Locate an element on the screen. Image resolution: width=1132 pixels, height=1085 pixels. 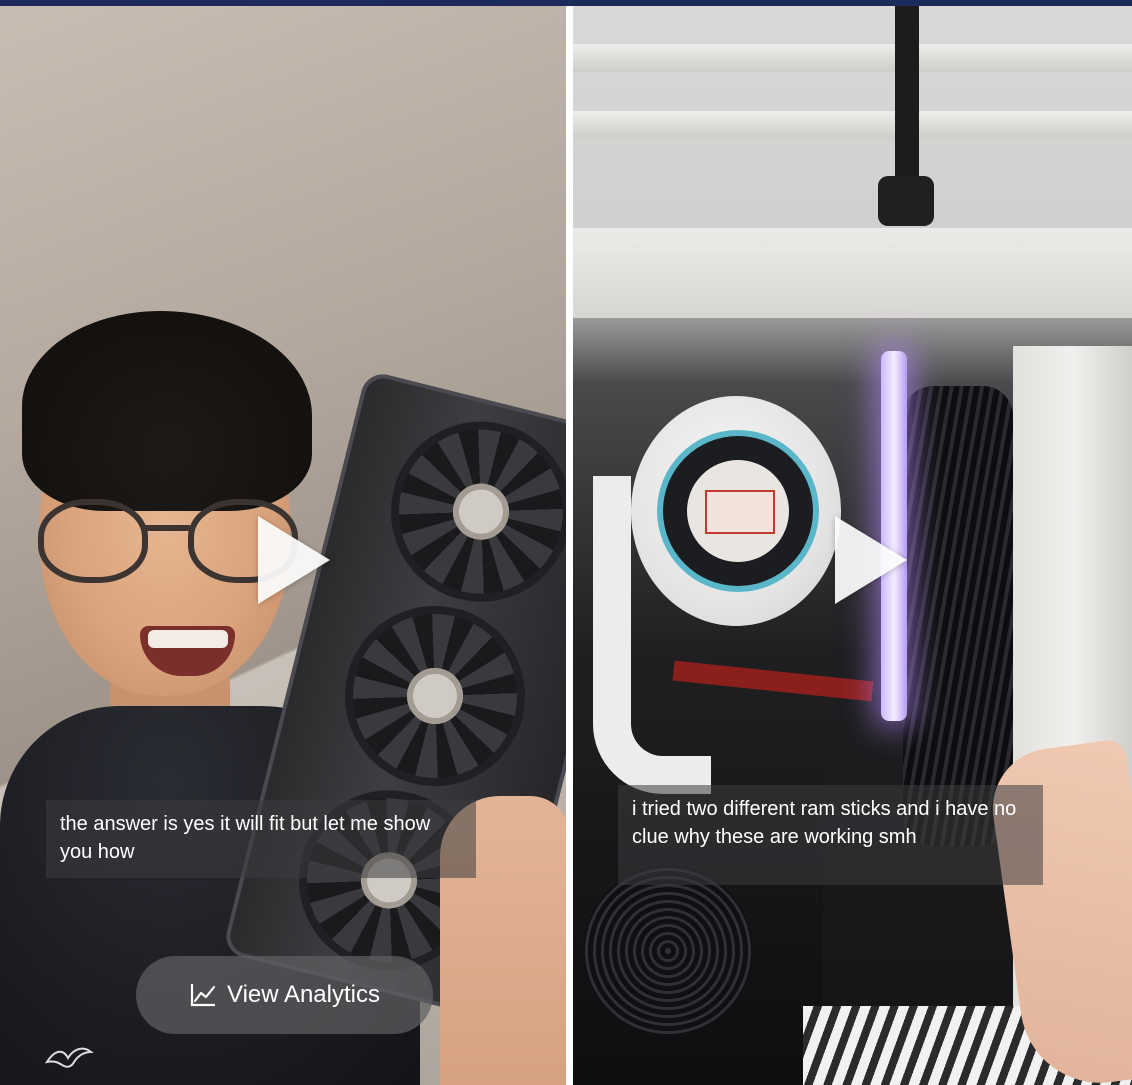
aio-cooler-pump is located at coordinates (736, 511).